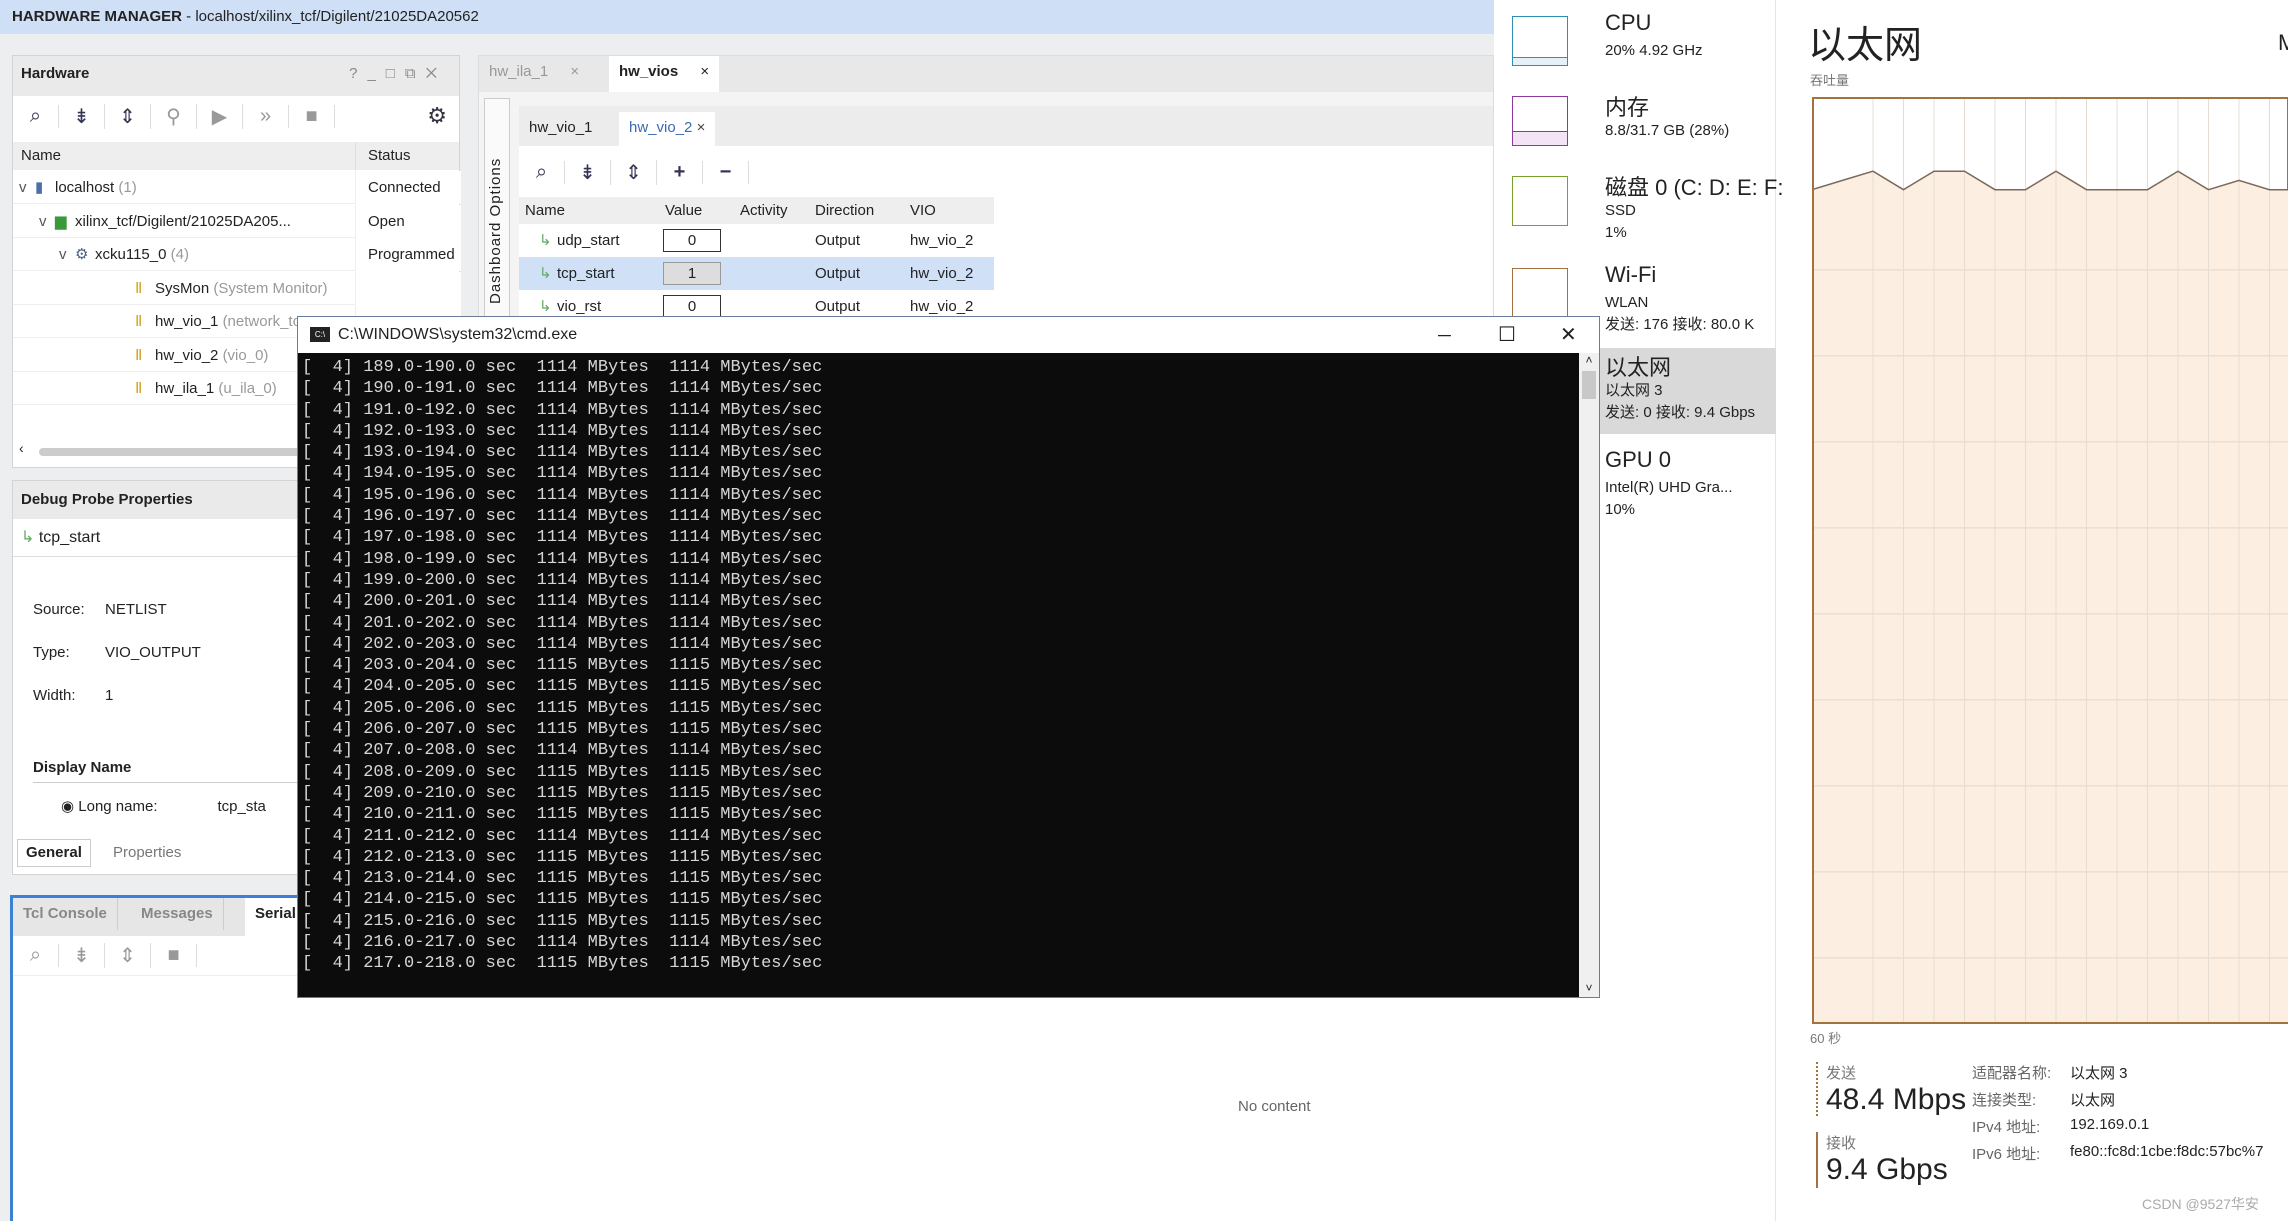  Describe the element at coordinates (1620, 509) in the screenshot. I see `resource-detail: 10%` at that location.